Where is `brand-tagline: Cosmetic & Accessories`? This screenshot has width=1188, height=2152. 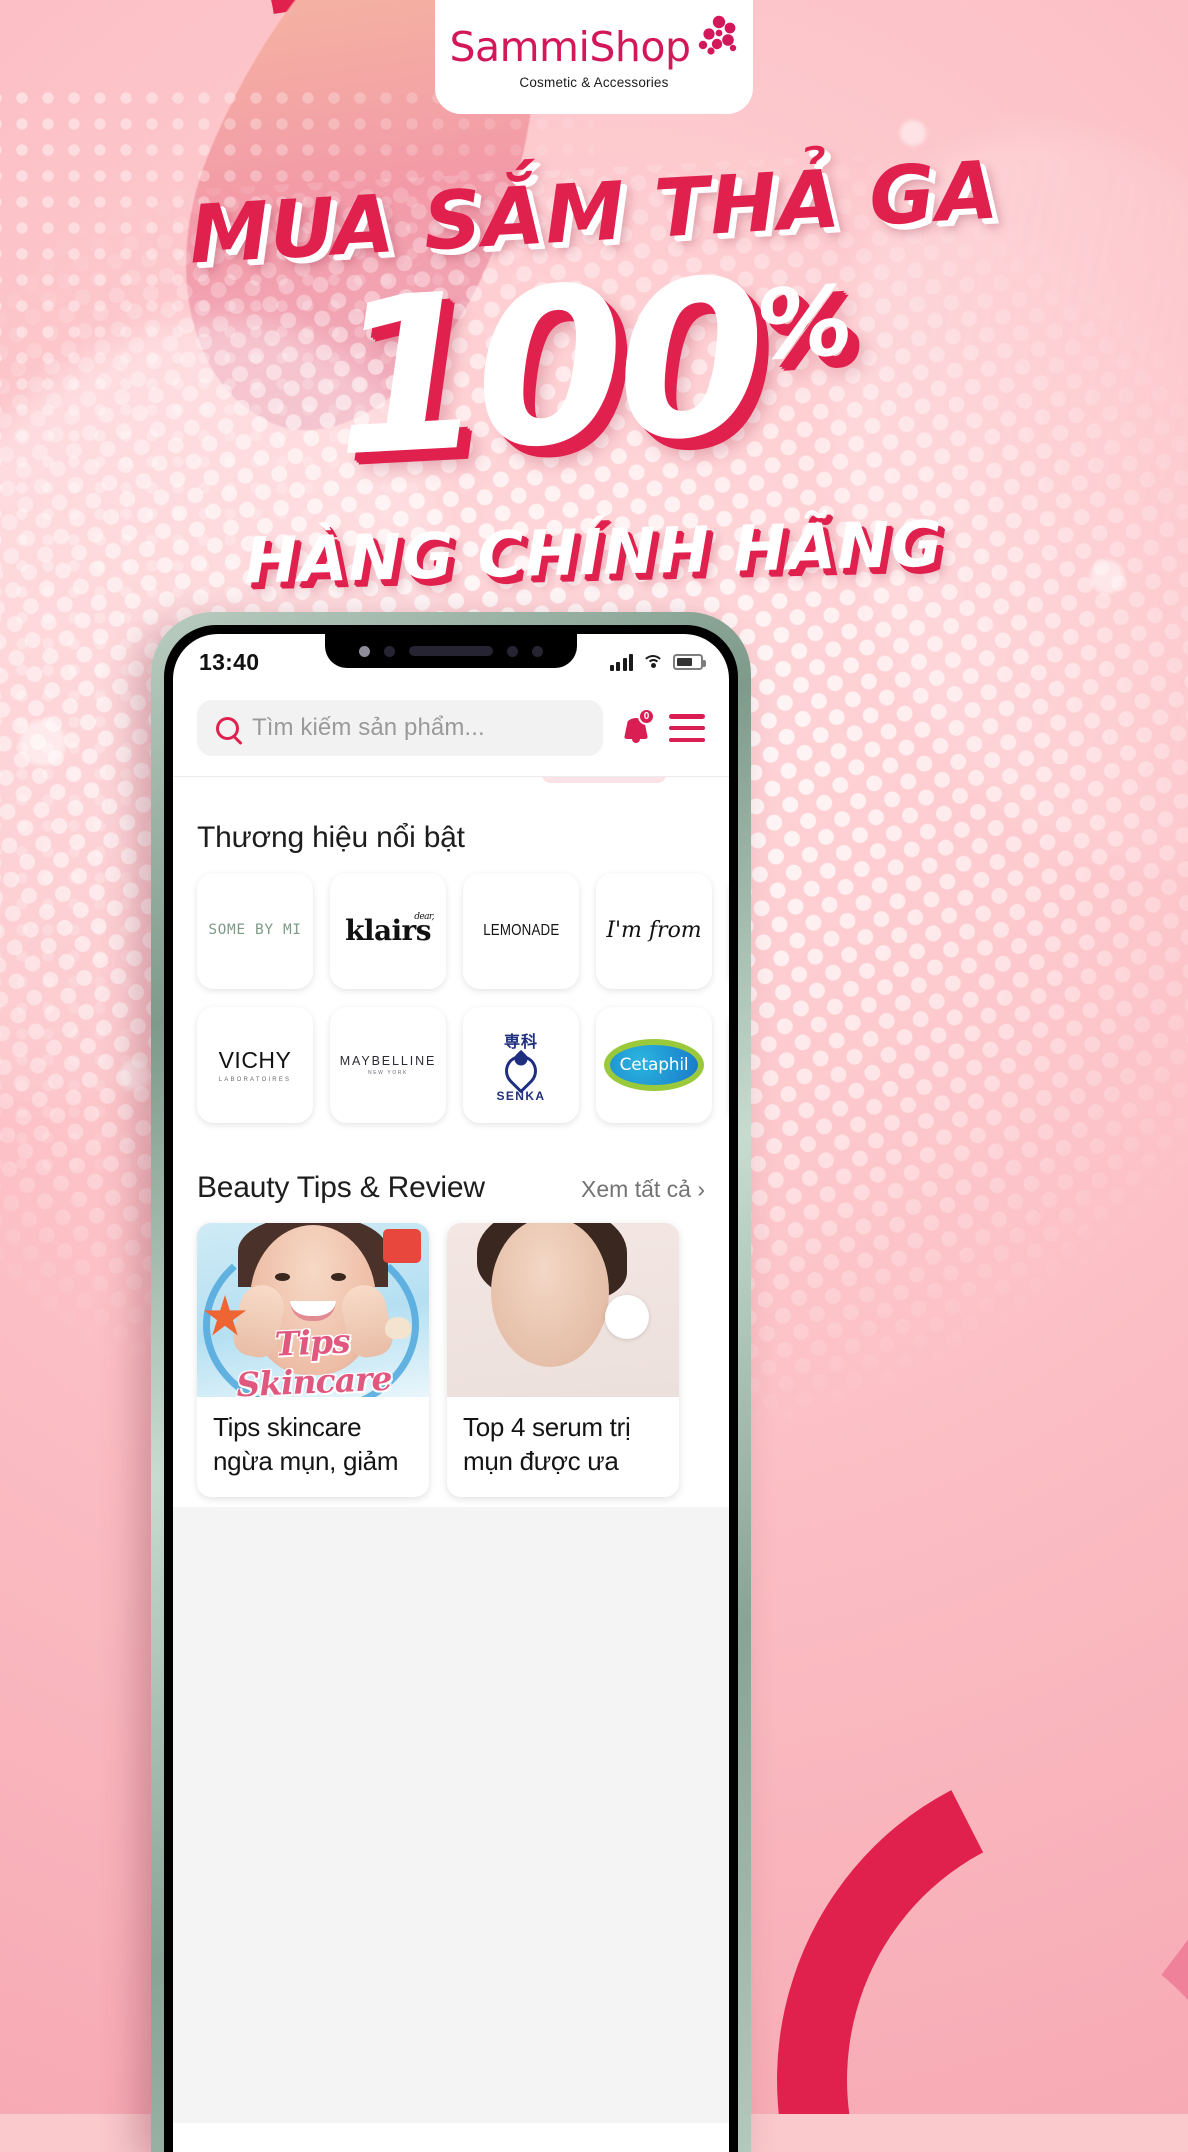 brand-tagline: Cosmetic & Accessories is located at coordinates (594, 82).